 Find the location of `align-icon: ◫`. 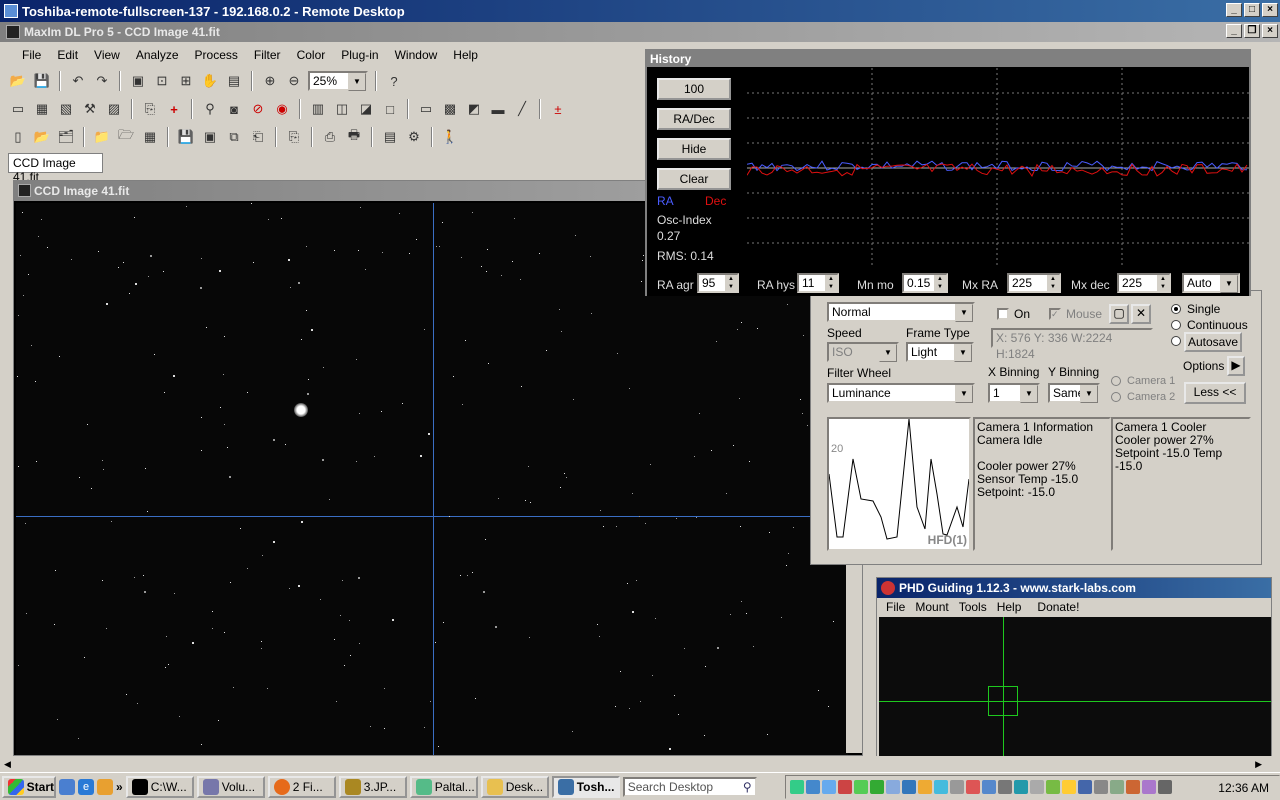

align-icon: ◫ is located at coordinates (342, 109).